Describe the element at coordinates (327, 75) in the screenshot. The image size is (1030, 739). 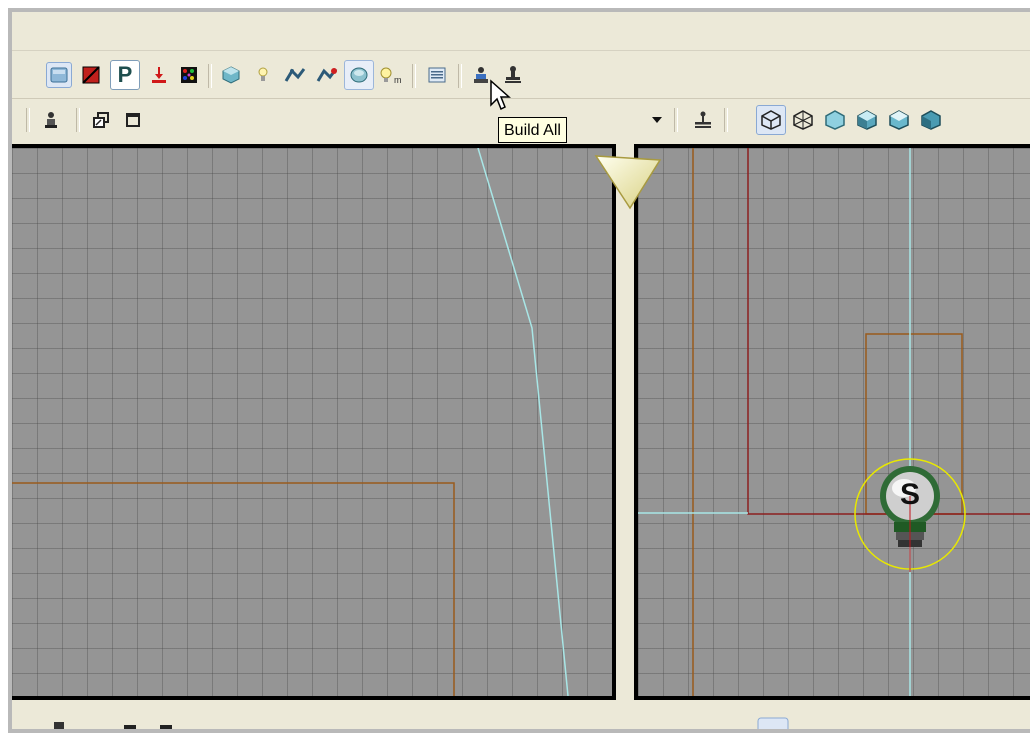
I see `build-cover-icon` at that location.